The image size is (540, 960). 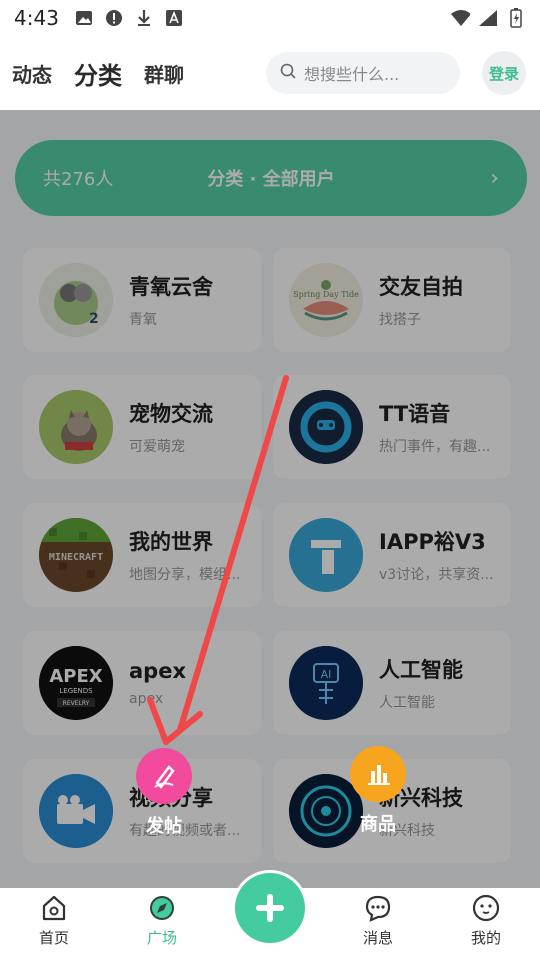 I want to click on nav-label: 首页, so click(x=53, y=938).